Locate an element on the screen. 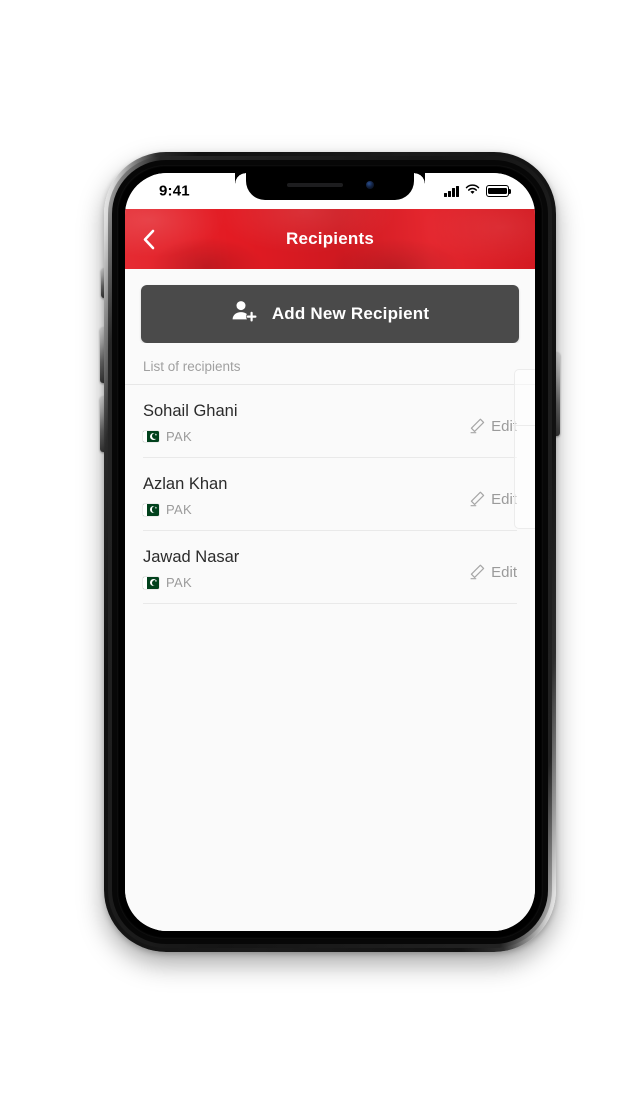  list-item: Jawad Nasar PAK Edit is located at coordinates (330, 568).